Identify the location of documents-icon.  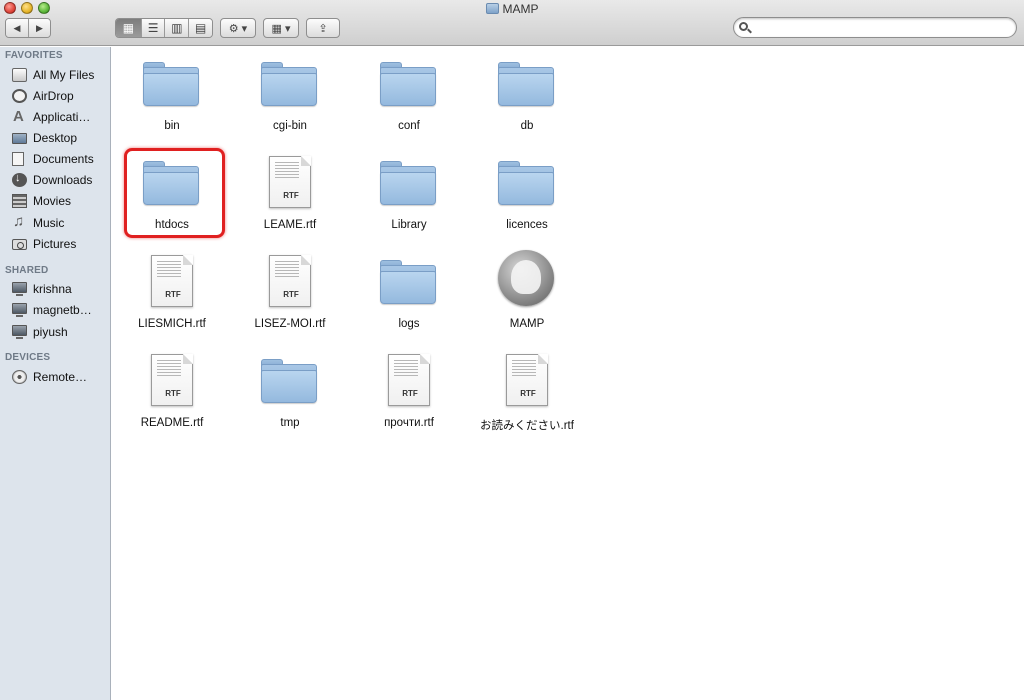
(18, 159).